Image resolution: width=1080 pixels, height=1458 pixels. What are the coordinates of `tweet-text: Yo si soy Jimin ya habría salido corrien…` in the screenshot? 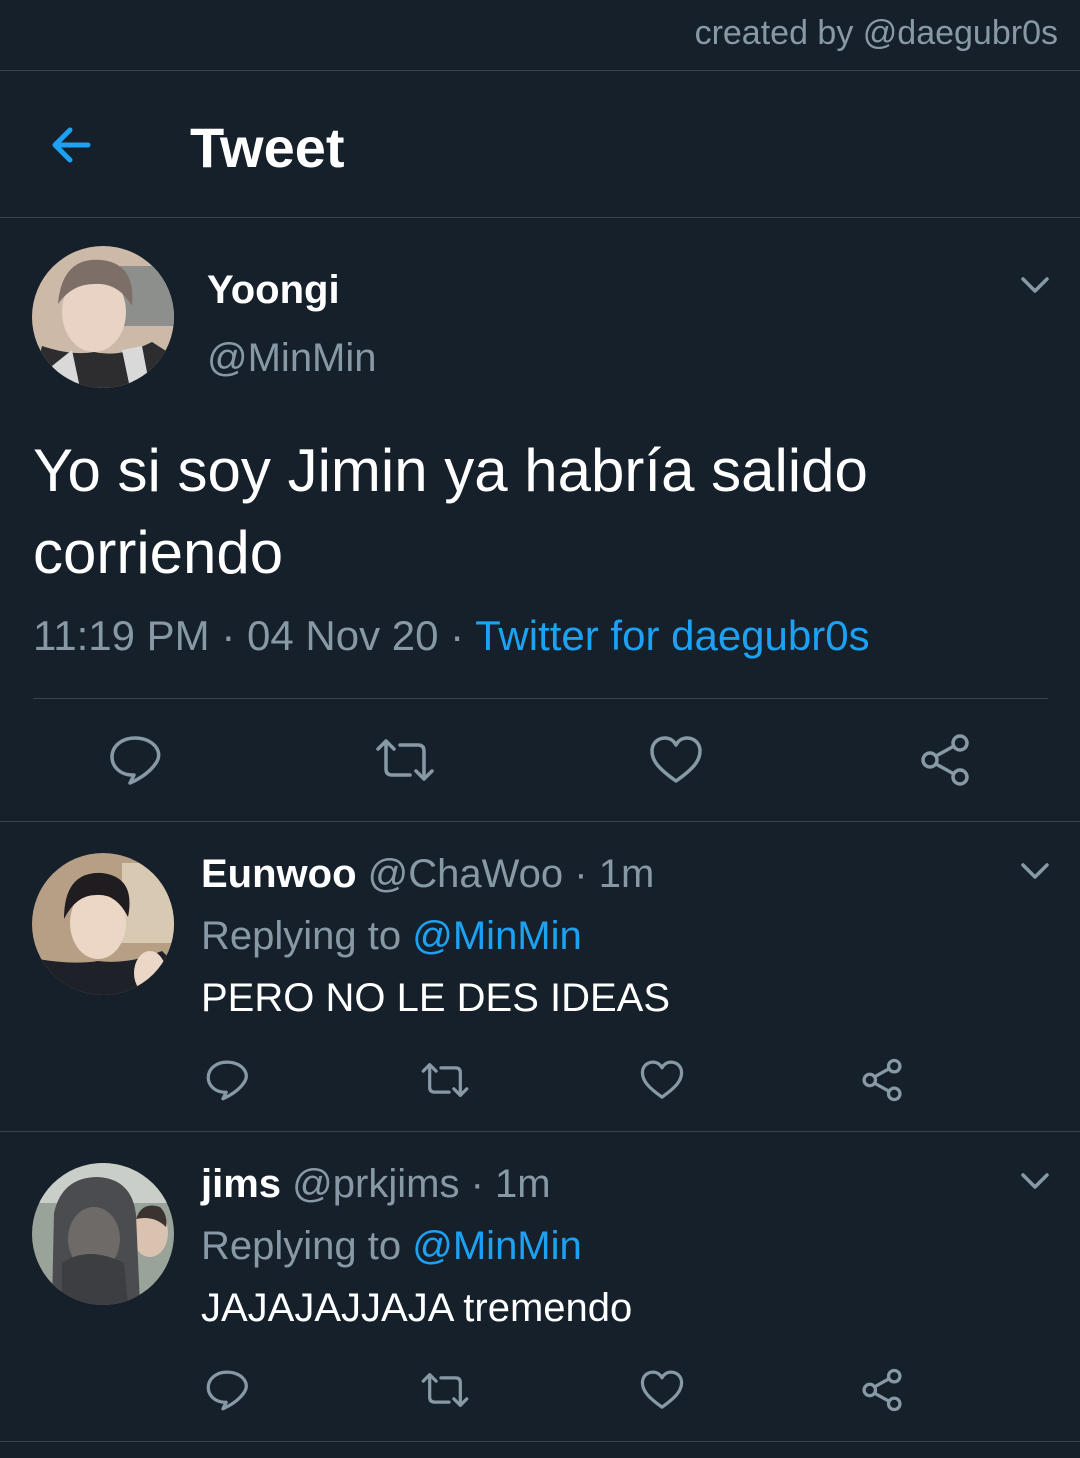 It's located at (450, 511).